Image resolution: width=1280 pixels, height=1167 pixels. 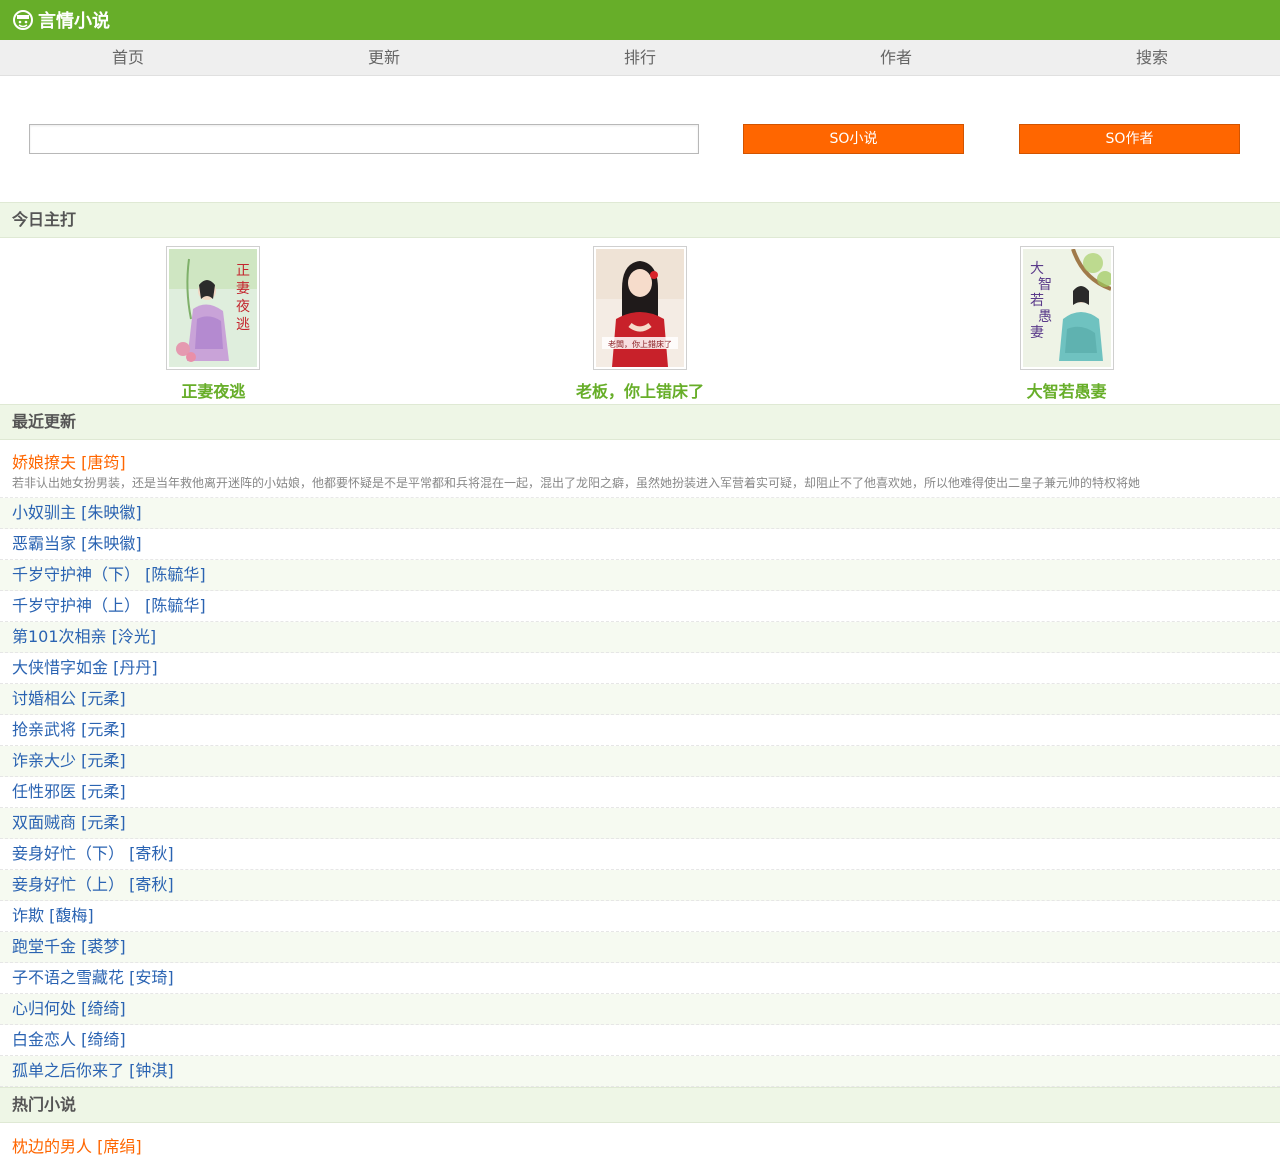 I want to click on list-item: 双面贼商 [元柔], so click(x=640, y=823).